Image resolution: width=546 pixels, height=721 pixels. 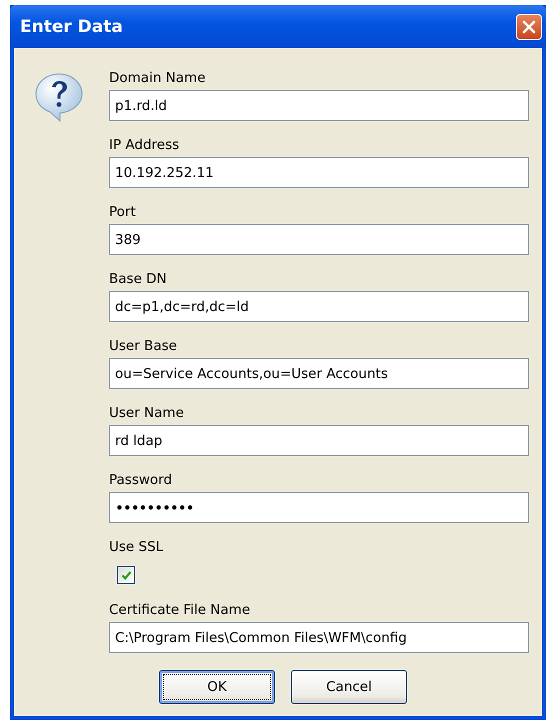 What do you see at coordinates (319, 306) in the screenshot?
I see `input-field: dc=p1,dc=rd,dc=ld` at bounding box center [319, 306].